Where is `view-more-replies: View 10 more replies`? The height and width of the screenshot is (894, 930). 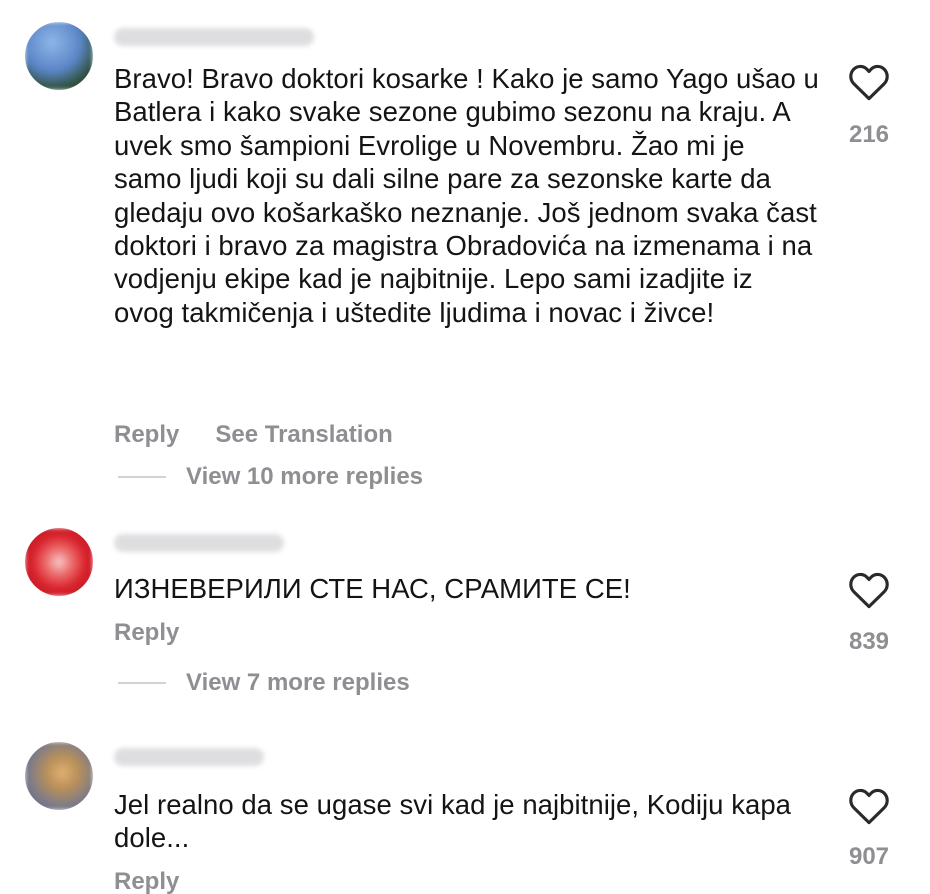
view-more-replies: View 10 more replies is located at coordinates (270, 477).